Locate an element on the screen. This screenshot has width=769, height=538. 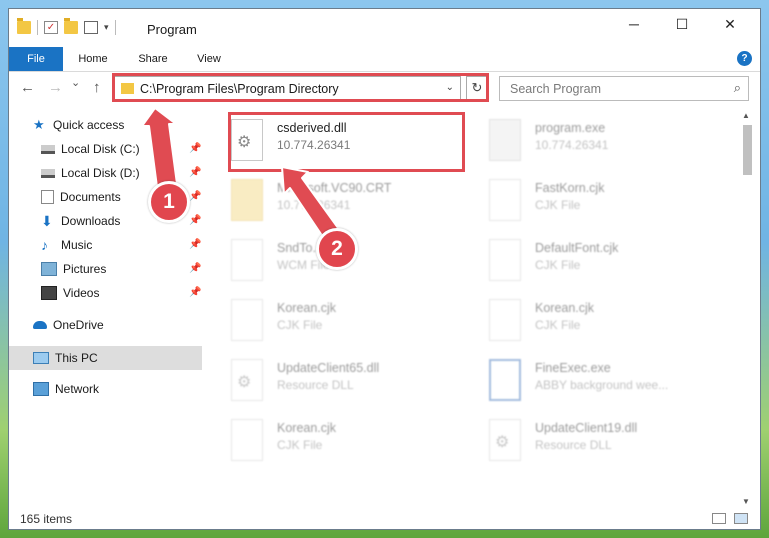
step-1-badge: 1 is located at coordinates (169, 202).